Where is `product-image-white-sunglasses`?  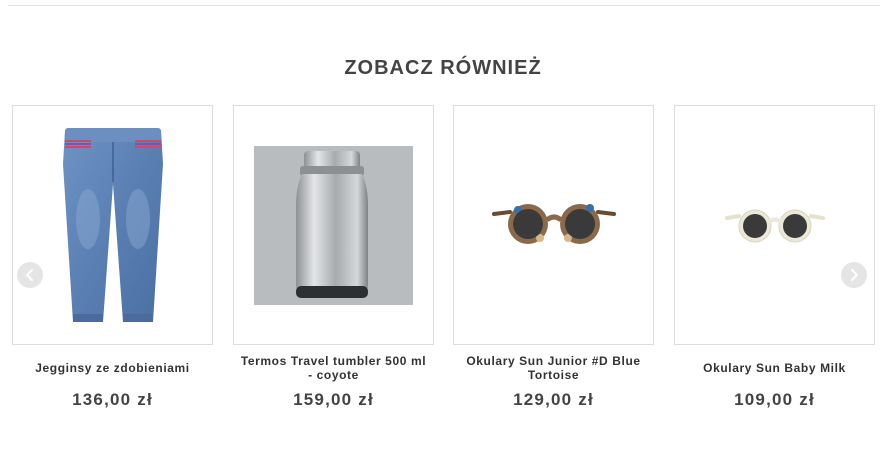
product-image-white-sunglasses is located at coordinates (774, 225).